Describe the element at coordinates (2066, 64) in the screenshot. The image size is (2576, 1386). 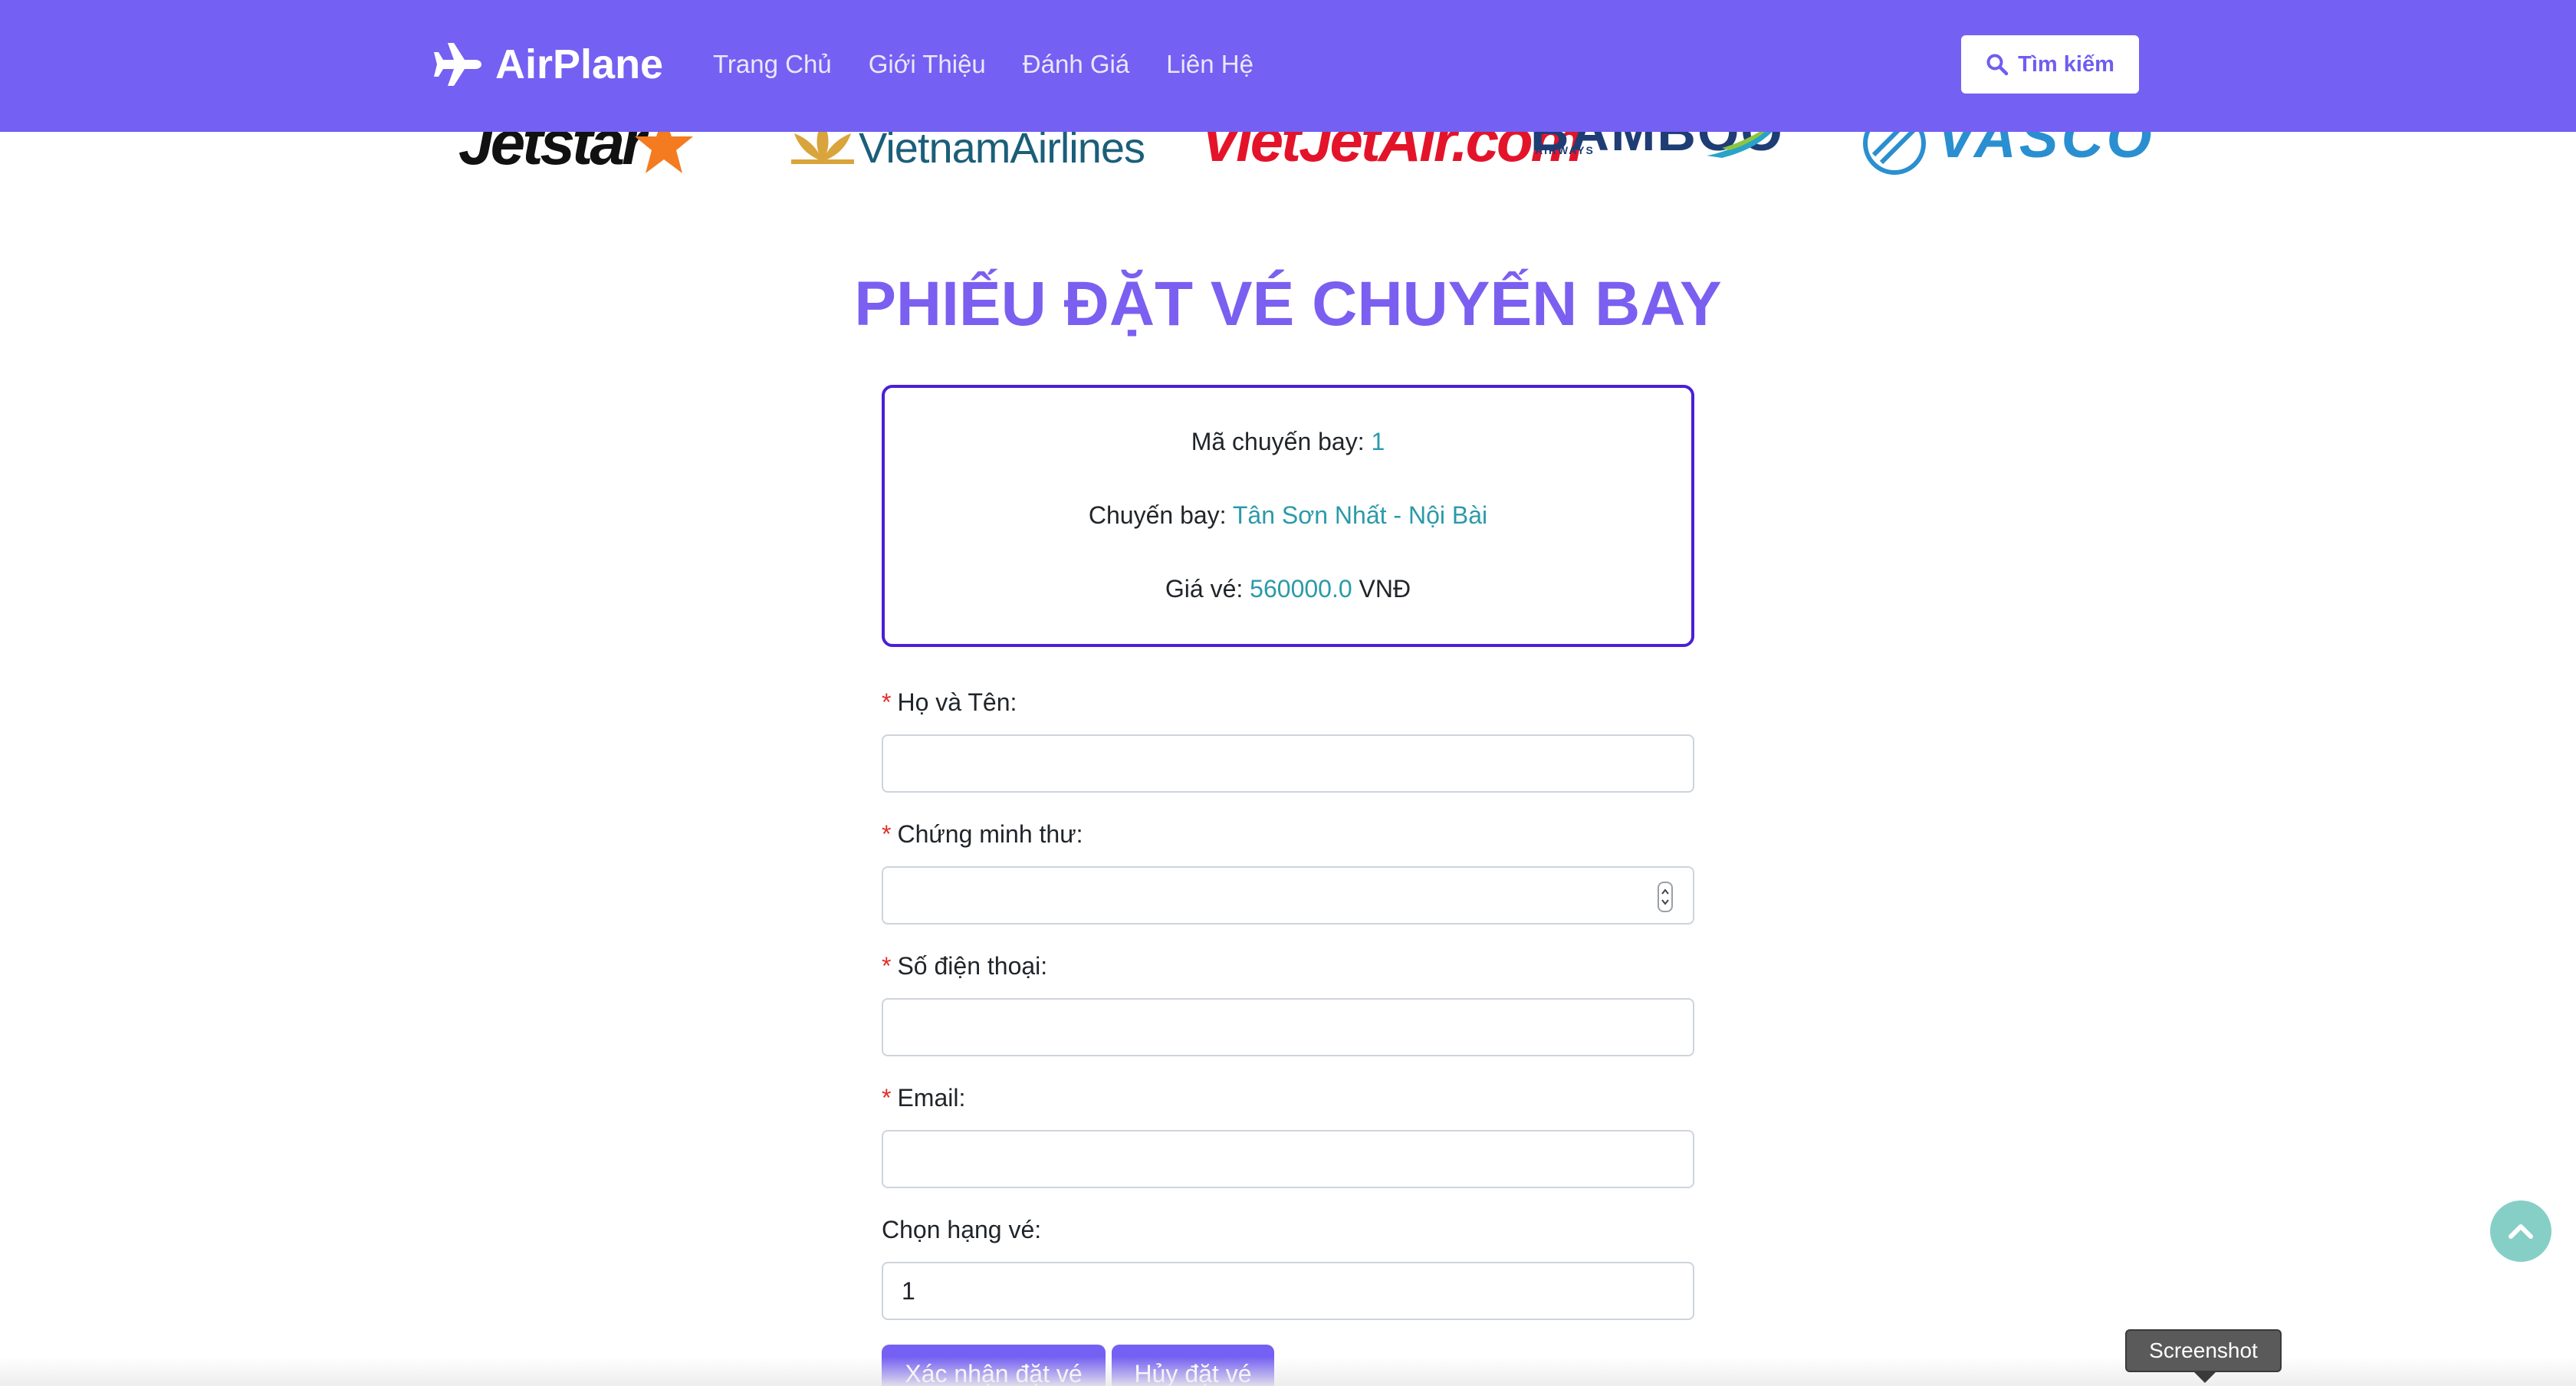
I see `search-button-label: Tìm kiếm` at that location.